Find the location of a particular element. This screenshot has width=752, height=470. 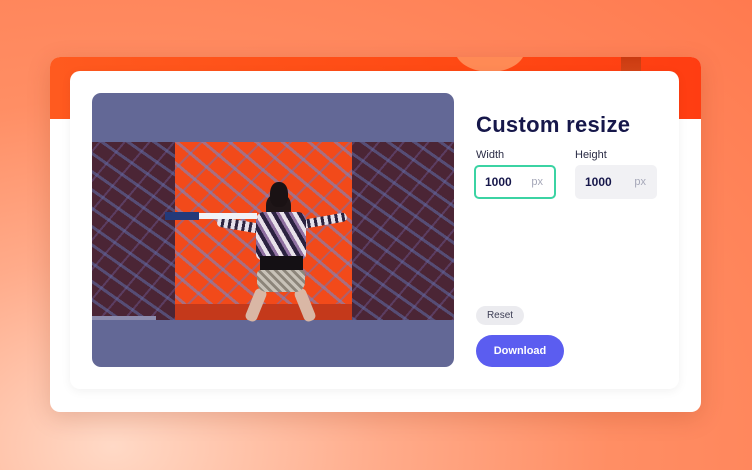

preview-side-strip is located at coordinates (124, 318).